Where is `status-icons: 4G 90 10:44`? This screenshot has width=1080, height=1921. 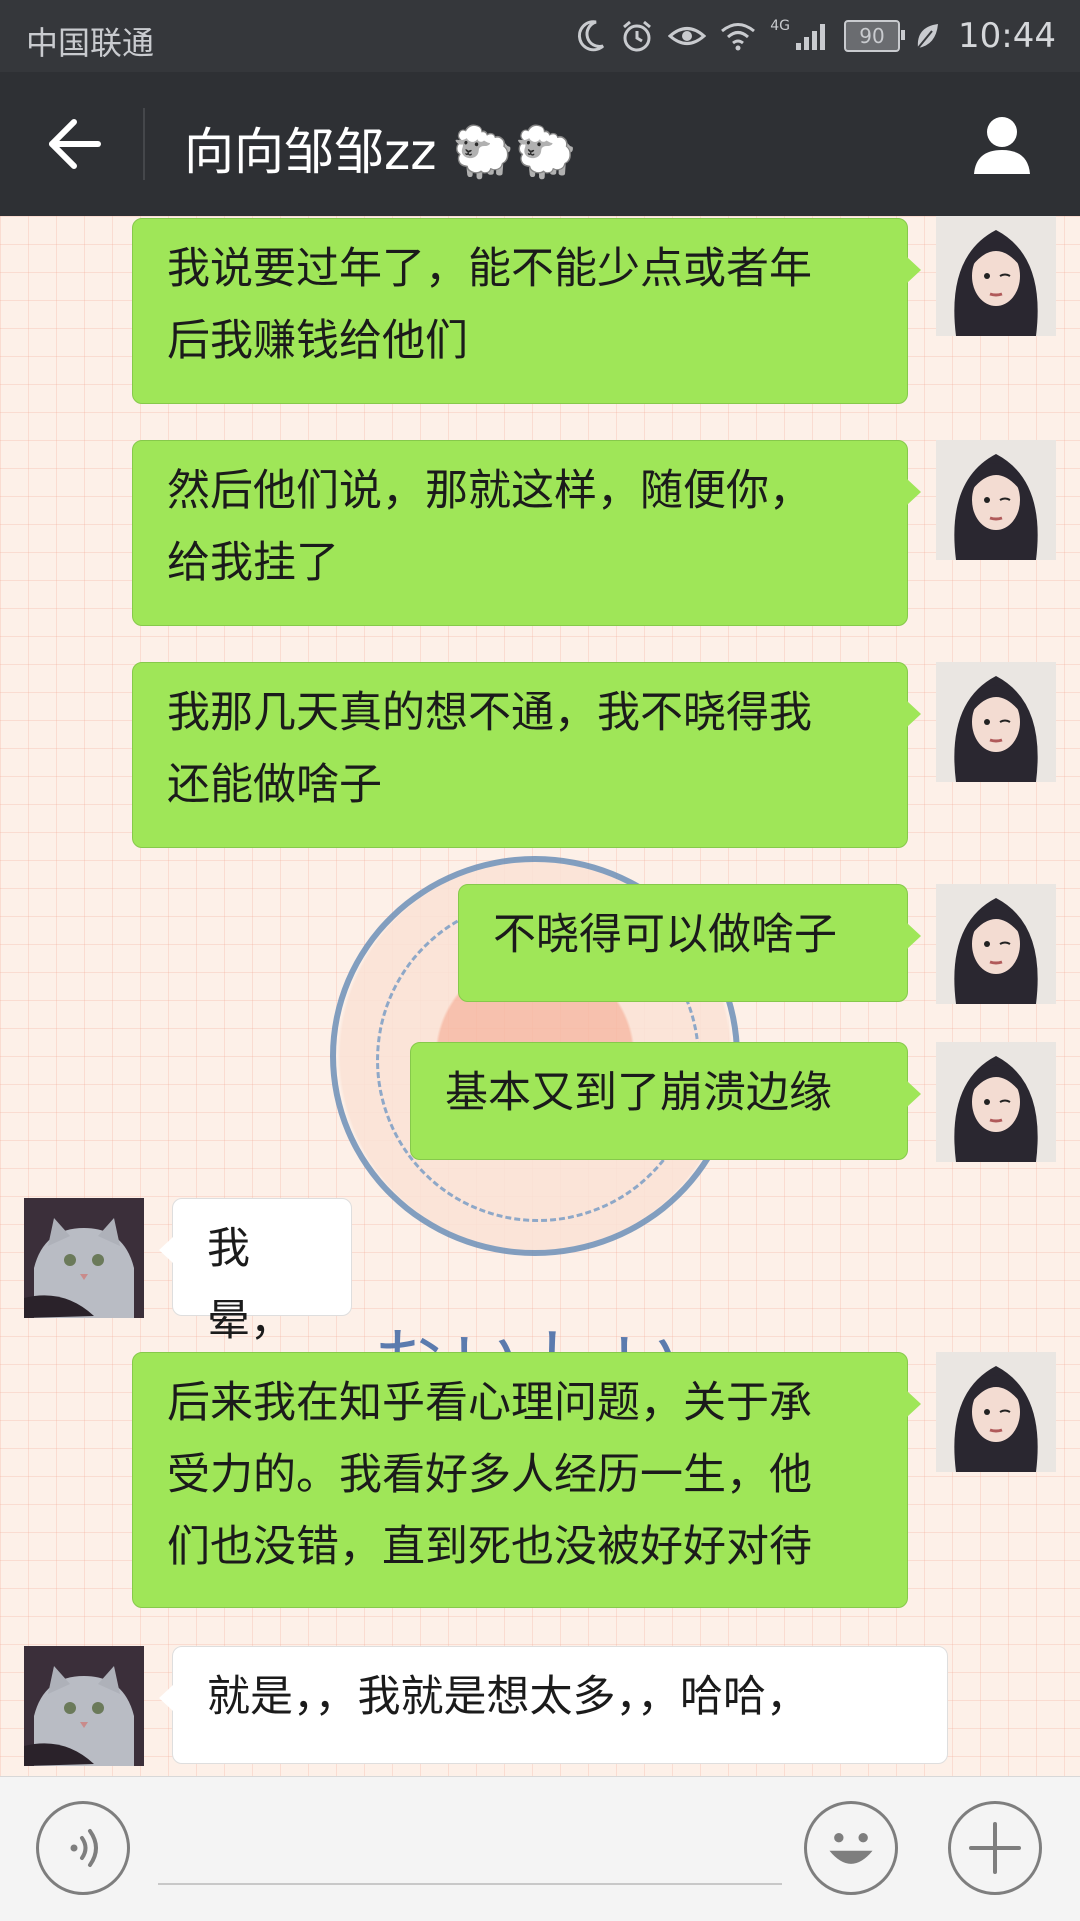
status-icons: 4G 90 10:44 is located at coordinates (816, 36).